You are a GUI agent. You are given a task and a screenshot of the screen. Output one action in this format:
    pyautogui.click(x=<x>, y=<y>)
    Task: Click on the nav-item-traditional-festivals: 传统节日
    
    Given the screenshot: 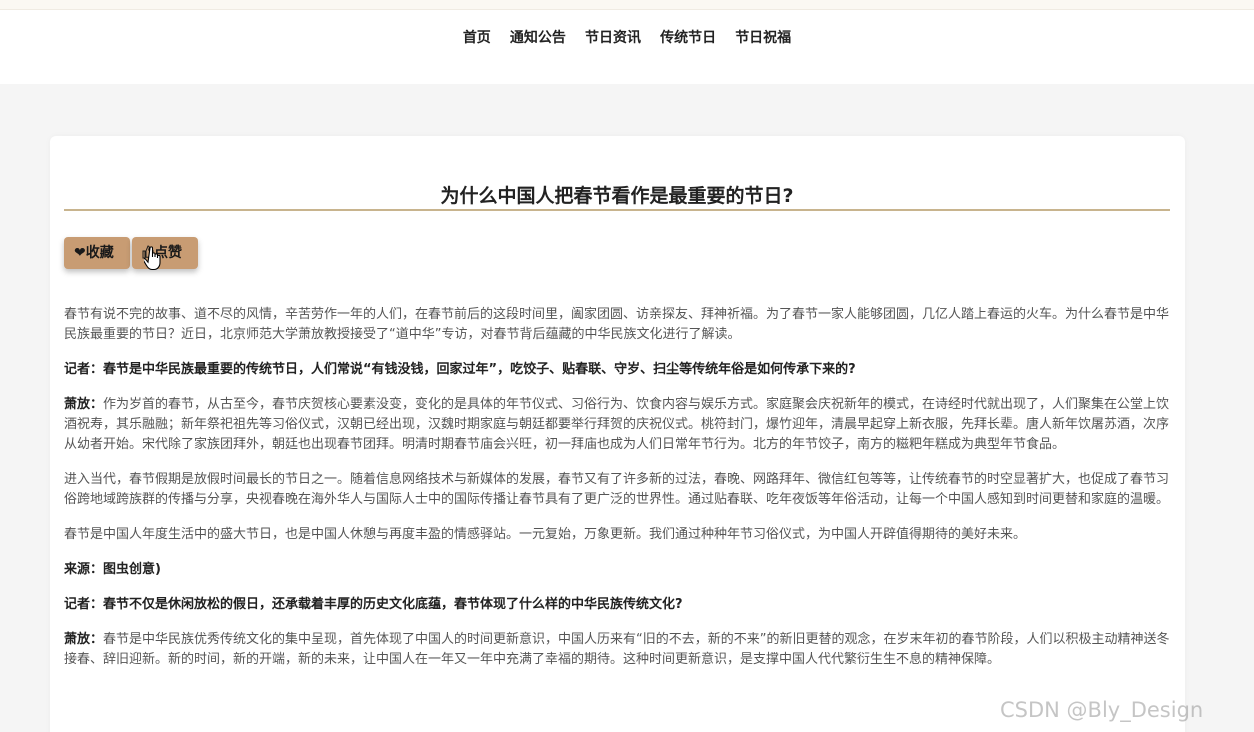 What is the action you would take?
    pyautogui.click(x=688, y=37)
    